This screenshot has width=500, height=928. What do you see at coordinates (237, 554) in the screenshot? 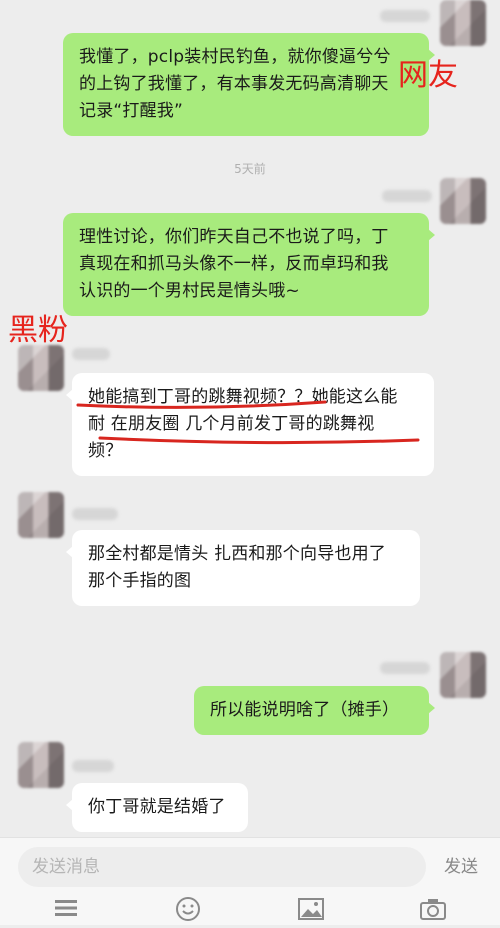
I see `message-line: 那全村都是情头 扎西和那个向导也用了` at bounding box center [237, 554].